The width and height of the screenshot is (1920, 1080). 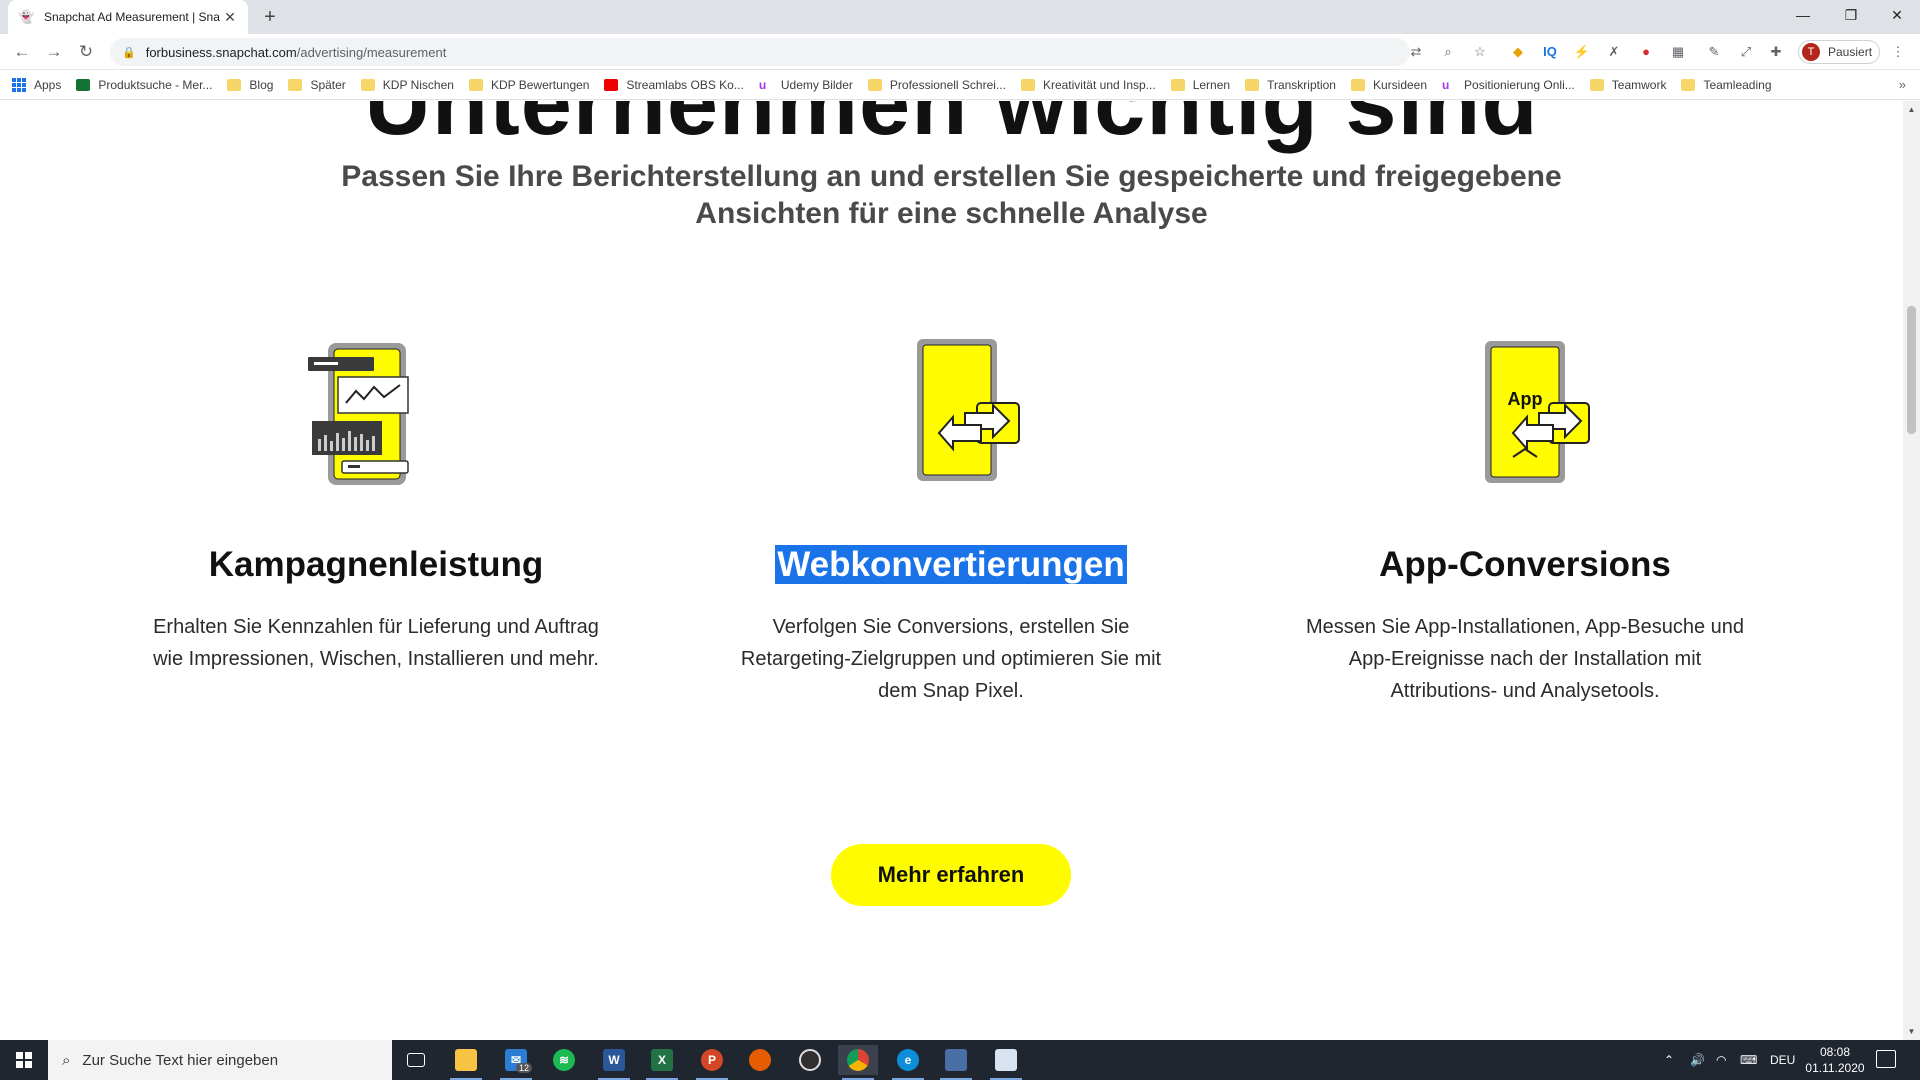 I want to click on page-scrollbar: ▲ ▼, so click(x=1911, y=570).